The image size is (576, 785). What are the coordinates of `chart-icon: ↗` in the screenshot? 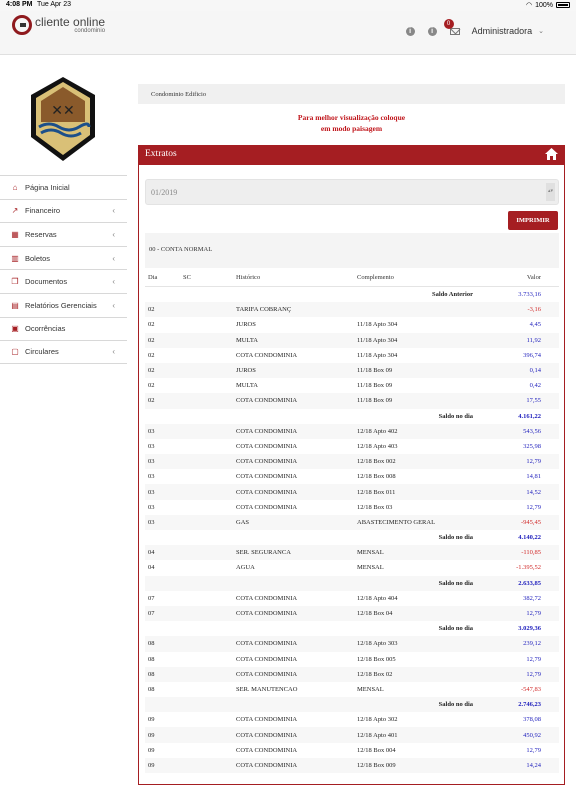 It's located at (15, 211).